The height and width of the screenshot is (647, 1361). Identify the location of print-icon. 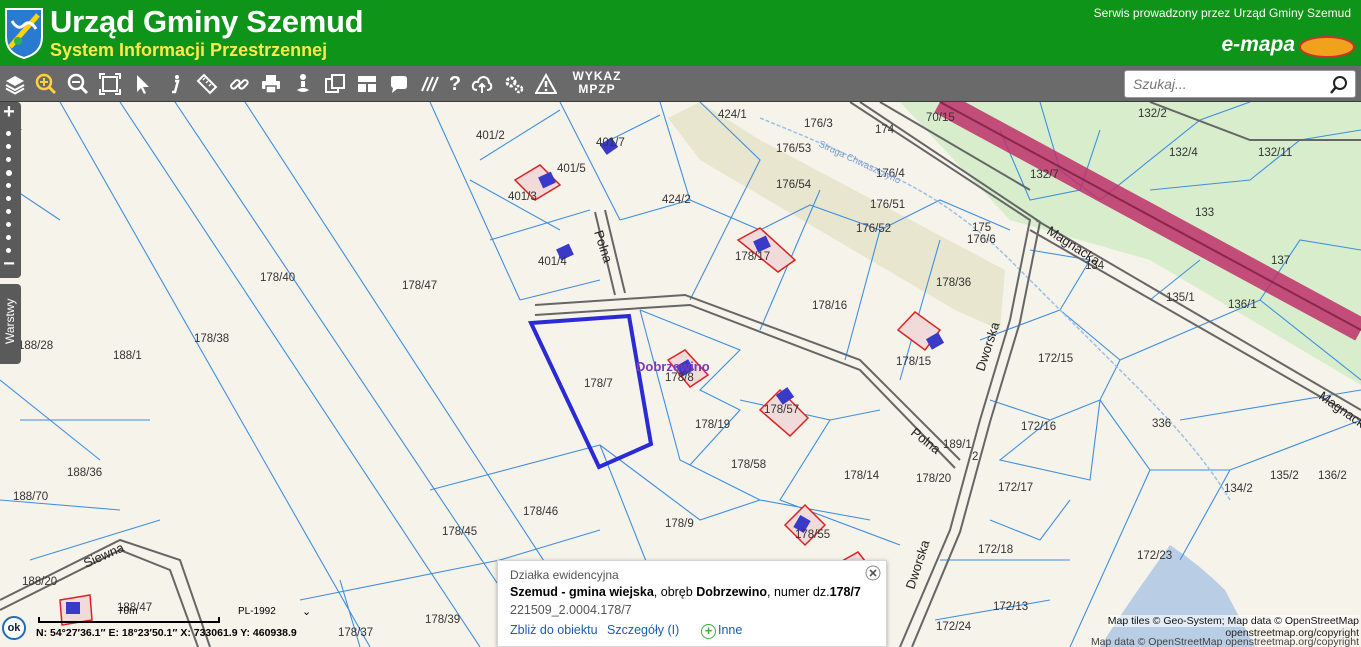
(271, 84).